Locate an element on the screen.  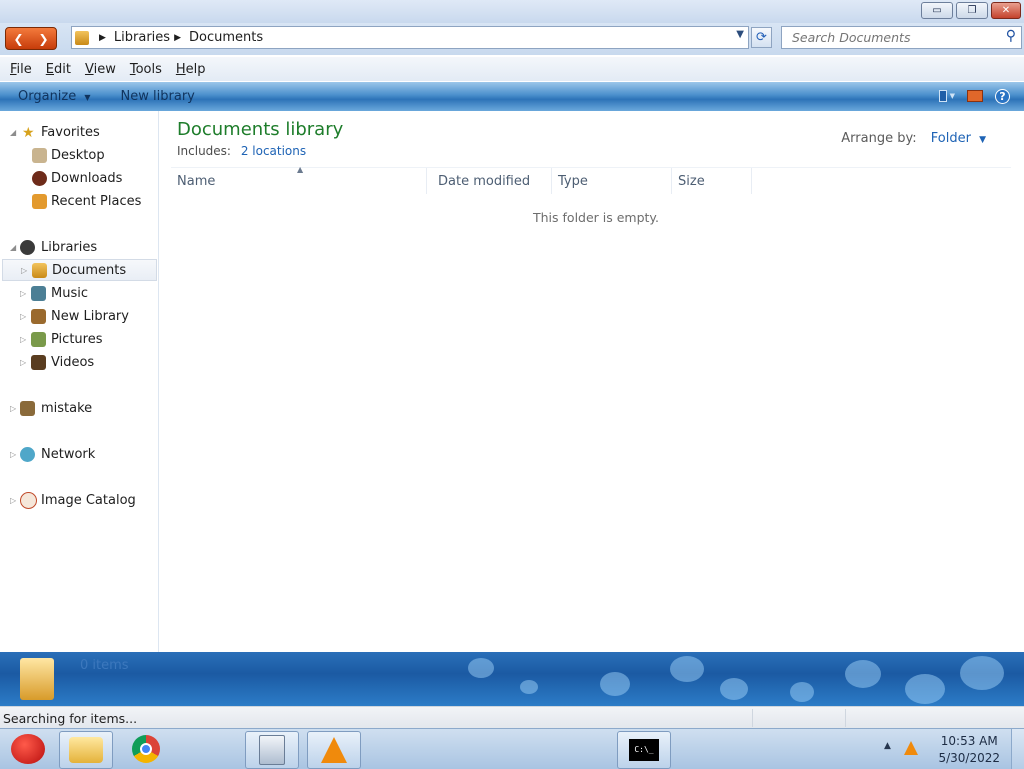
nav-item-music: ▷ Music is located at coordinates (79, 293).